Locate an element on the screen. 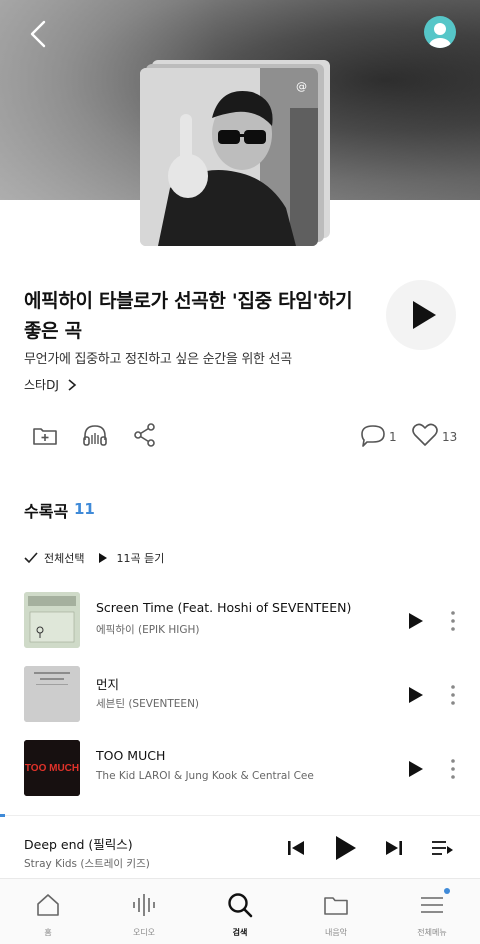 The width and height of the screenshot is (480, 944). tracklist-count: 11 is located at coordinates (84, 509).